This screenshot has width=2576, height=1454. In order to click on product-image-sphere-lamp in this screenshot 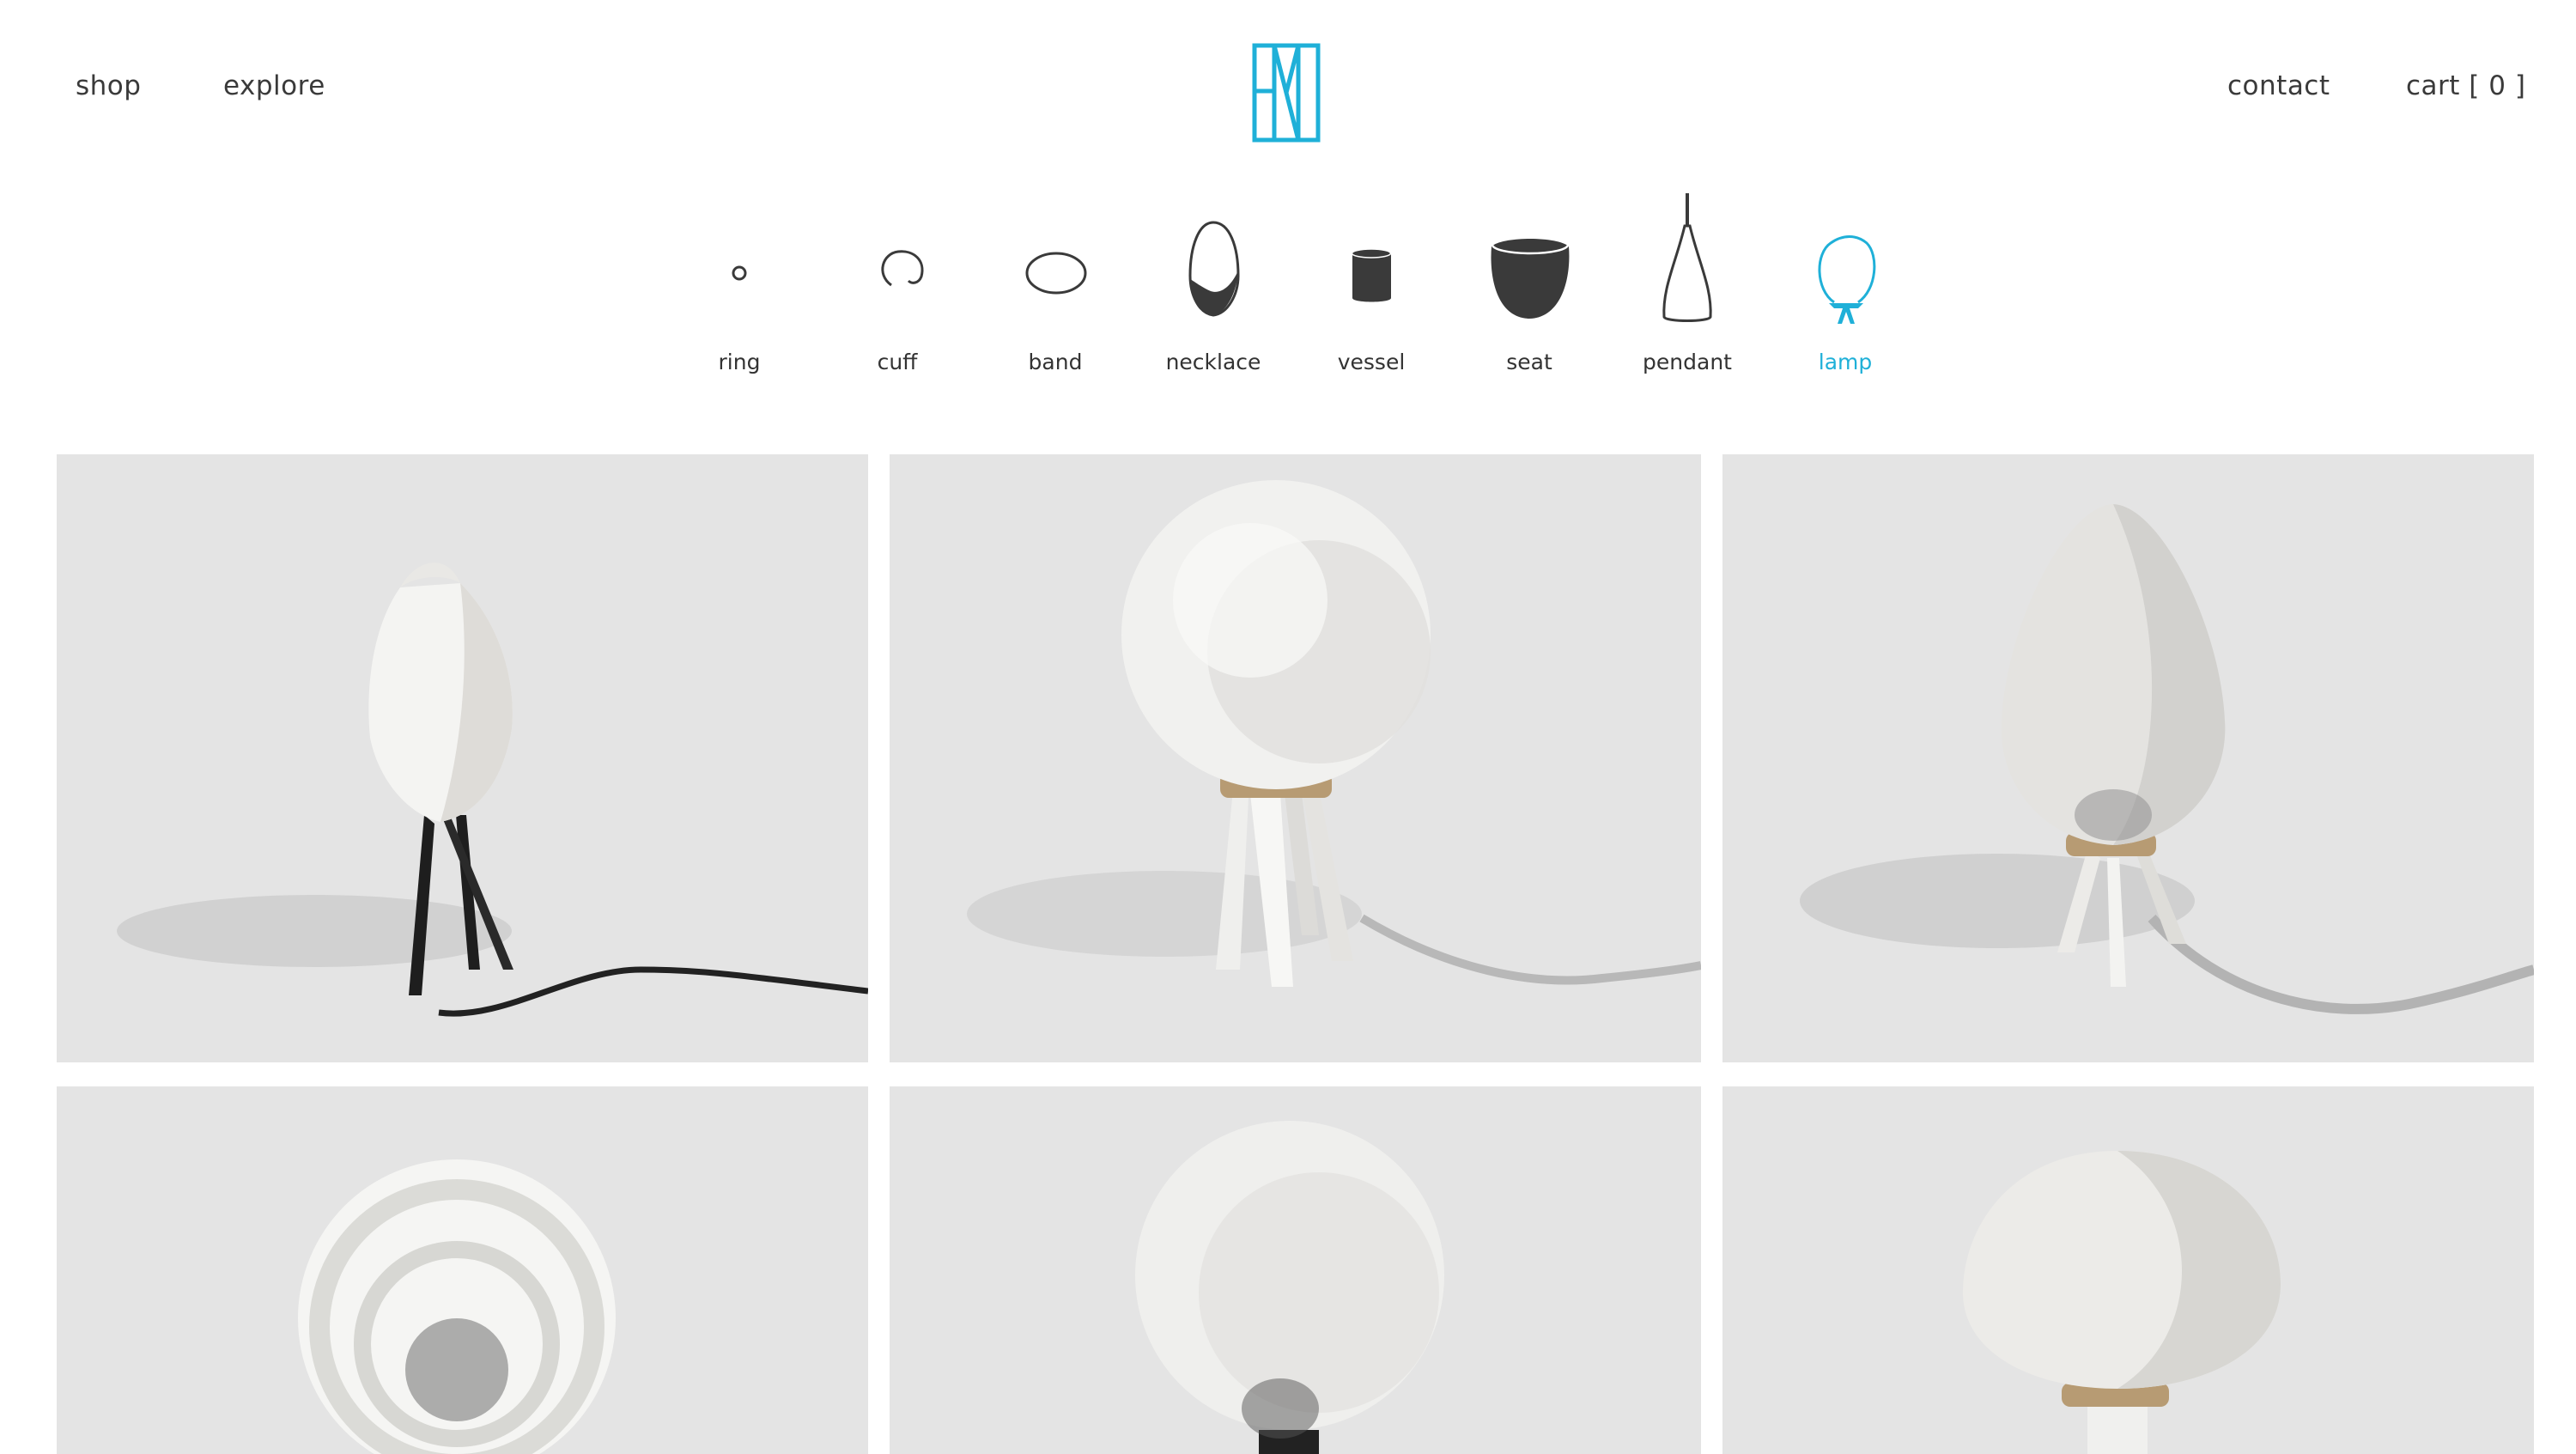, I will do `click(1334, 733)`.